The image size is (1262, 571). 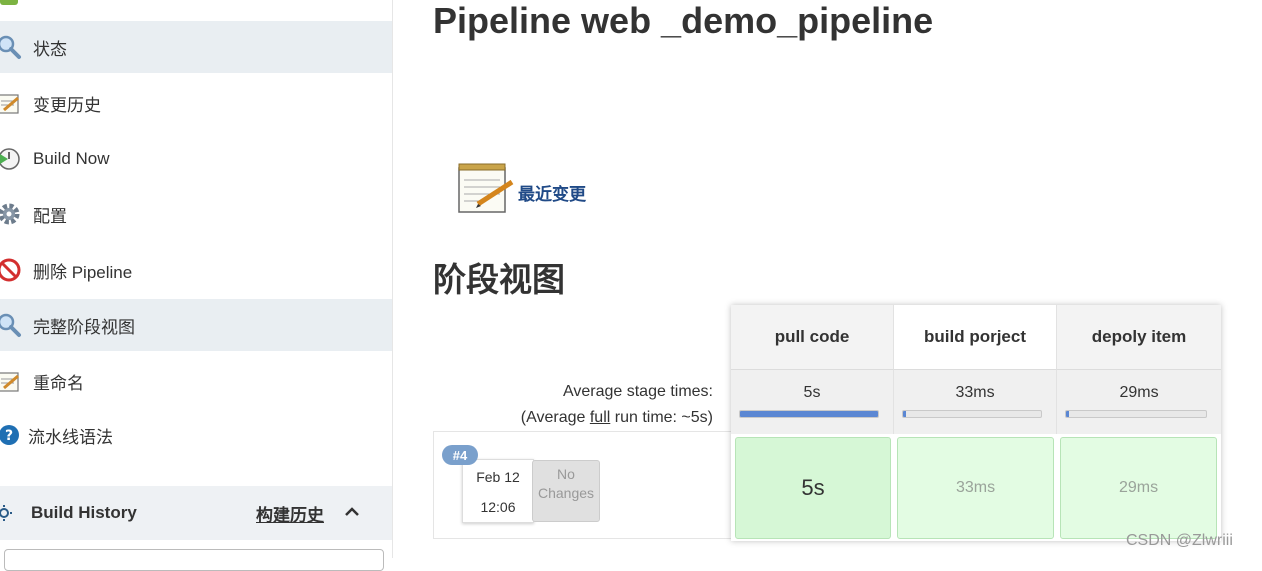 What do you see at coordinates (196, 103) in the screenshot?
I see `sidebar-item-changes: 变更历史` at bounding box center [196, 103].